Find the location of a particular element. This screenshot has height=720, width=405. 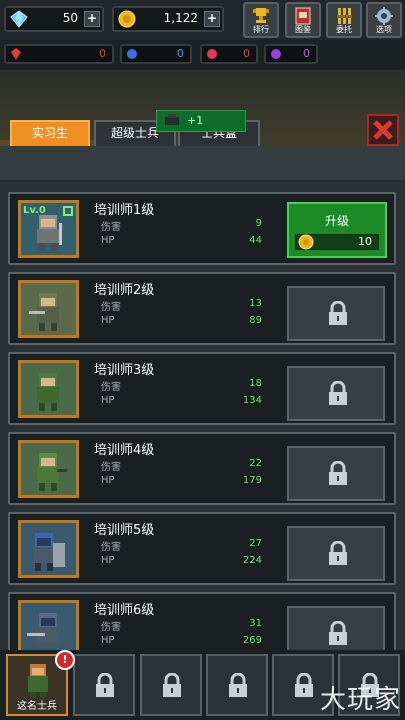

ranking-label: 排行 is located at coordinates (261, 29).